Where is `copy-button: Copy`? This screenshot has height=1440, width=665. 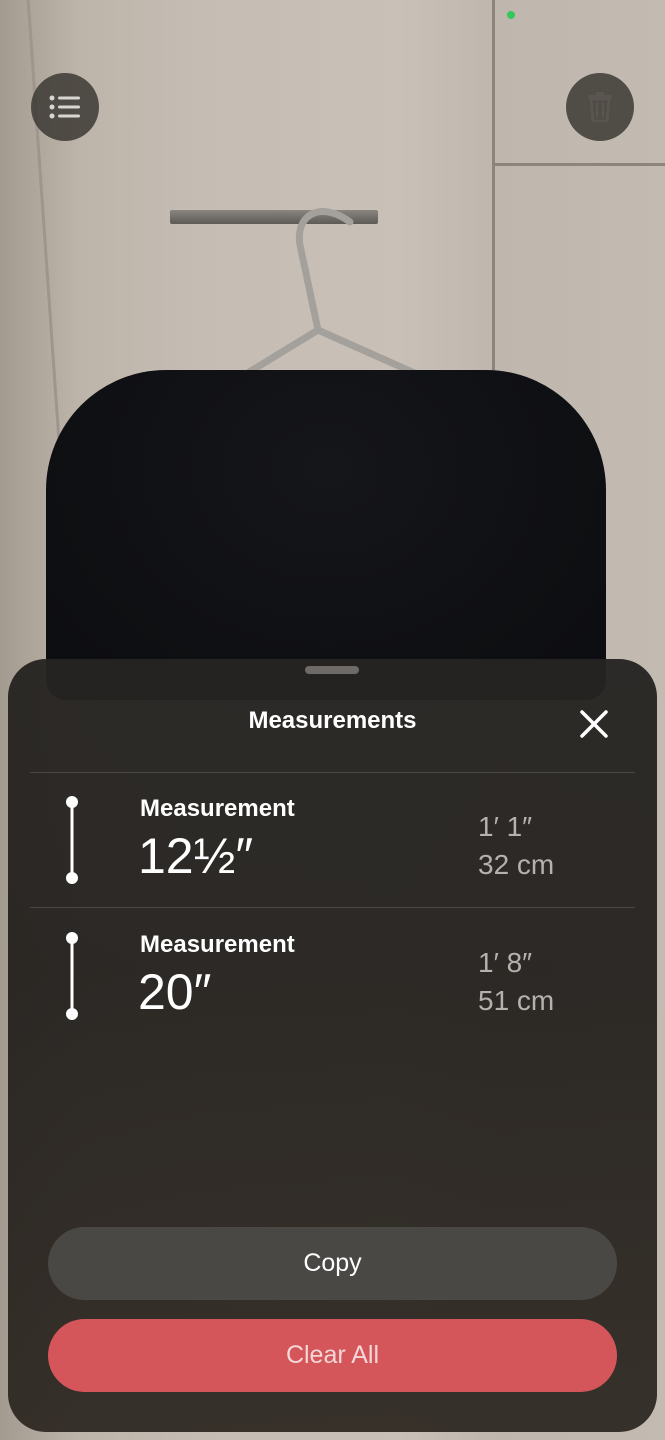 copy-button: Copy is located at coordinates (332, 1263).